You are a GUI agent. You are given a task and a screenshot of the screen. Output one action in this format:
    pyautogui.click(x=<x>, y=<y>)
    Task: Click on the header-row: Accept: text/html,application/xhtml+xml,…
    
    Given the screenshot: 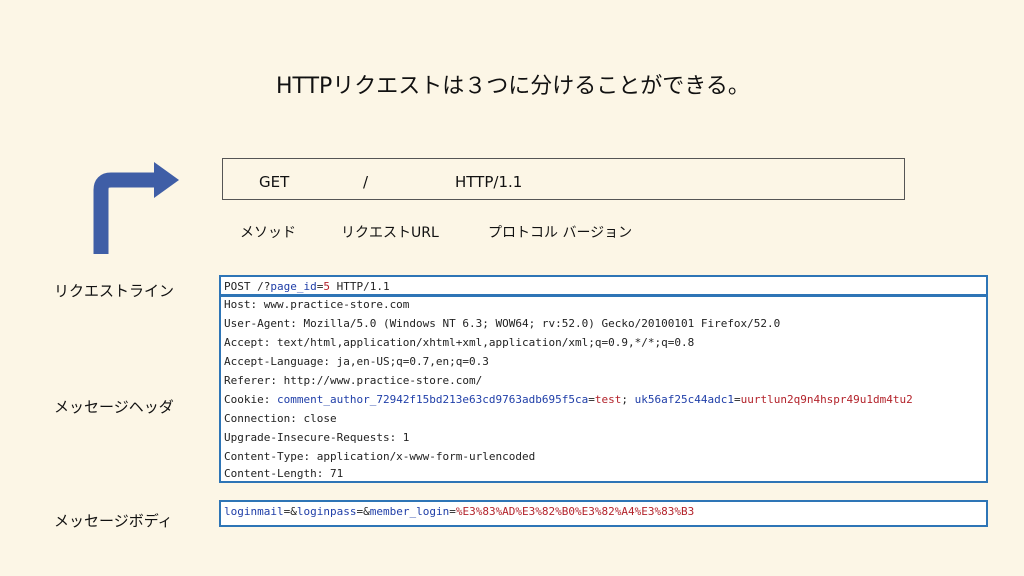 What is the action you would take?
    pyautogui.click(x=459, y=342)
    